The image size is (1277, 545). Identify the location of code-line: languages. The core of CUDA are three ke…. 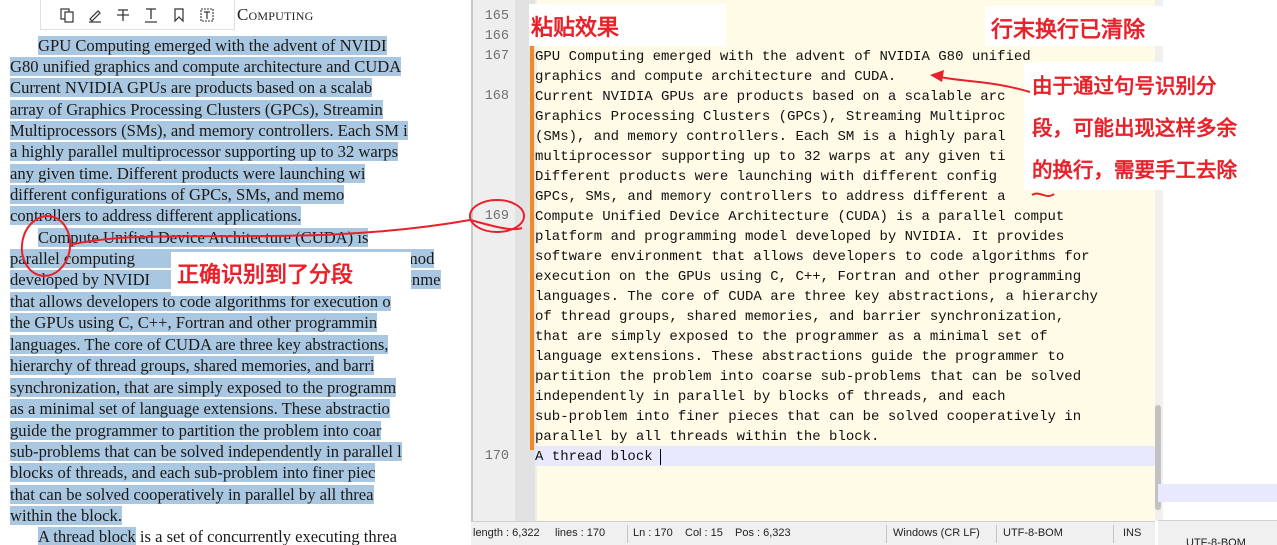
(816, 297).